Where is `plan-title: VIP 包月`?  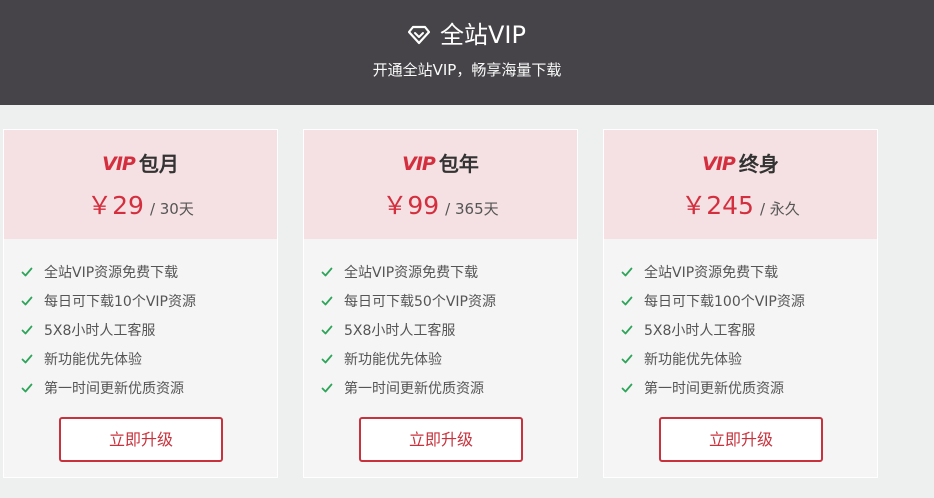
plan-title: VIP 包月 is located at coordinates (140, 164).